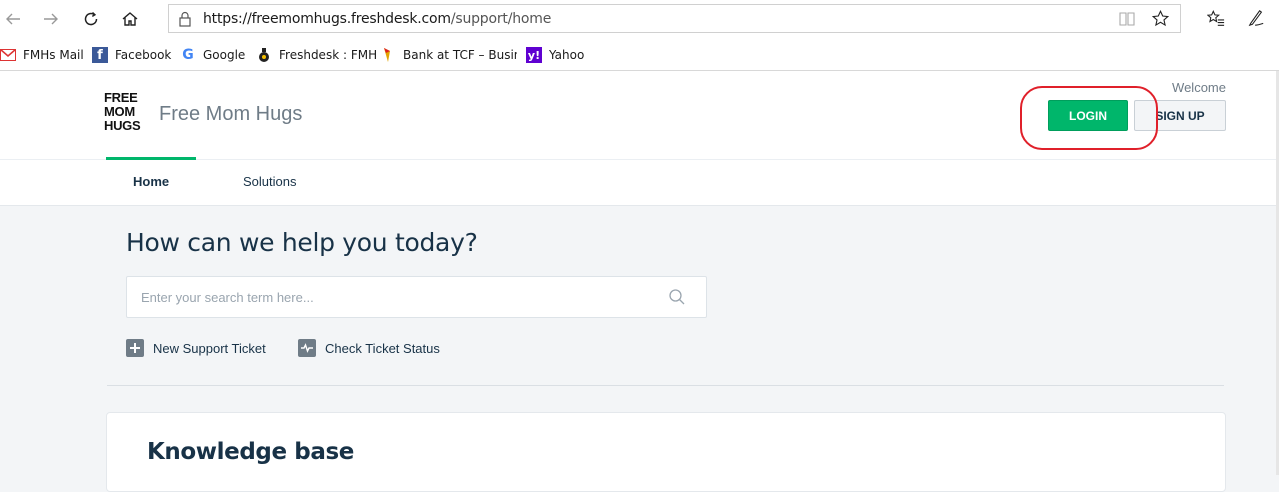 The image size is (1279, 492). Describe the element at coordinates (302, 242) in the screenshot. I see `page-title: How can we help you today?` at that location.